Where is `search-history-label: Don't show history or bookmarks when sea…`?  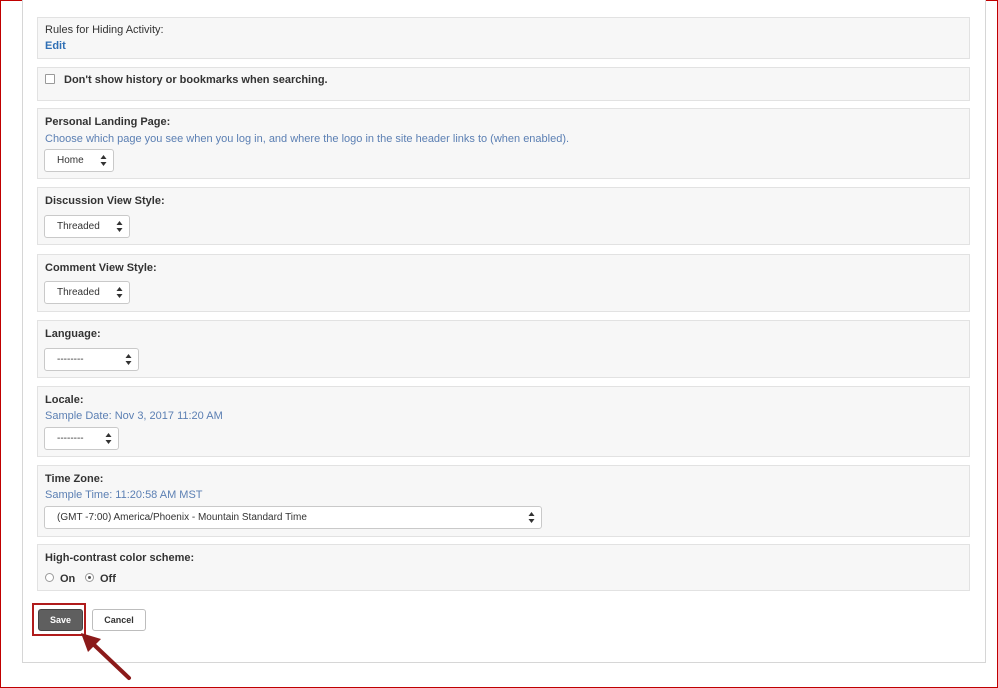 search-history-label: Don't show history or bookmarks when sea… is located at coordinates (196, 80).